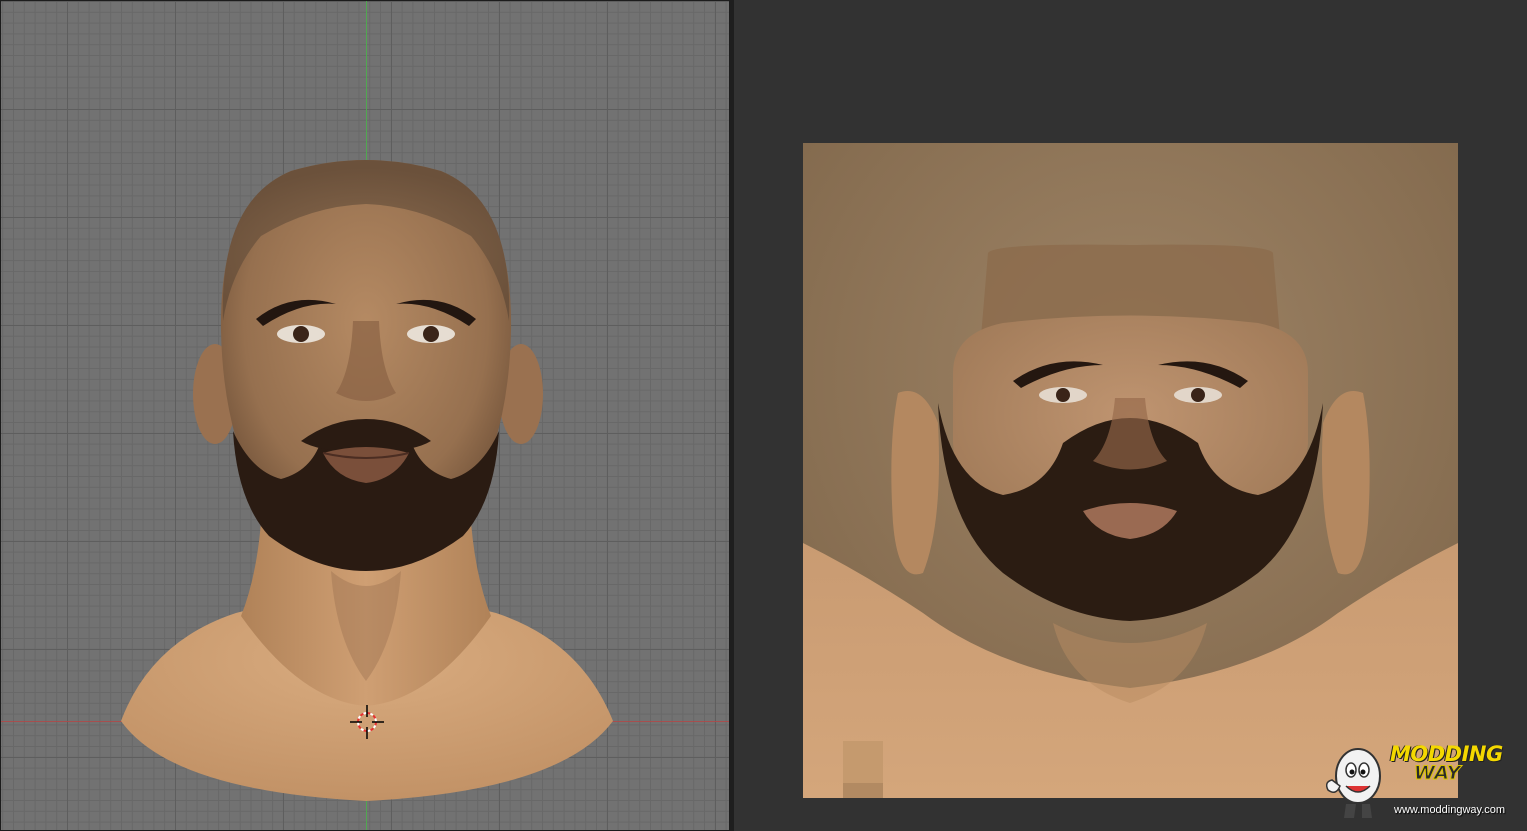 The height and width of the screenshot is (831, 1527). Describe the element at coordinates (1353, 783) in the screenshot. I see `mascot-icon` at that location.